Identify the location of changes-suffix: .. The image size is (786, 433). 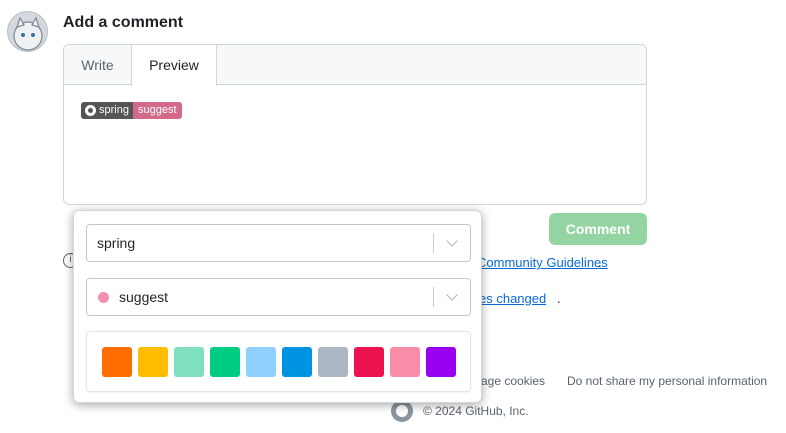
(559, 298).